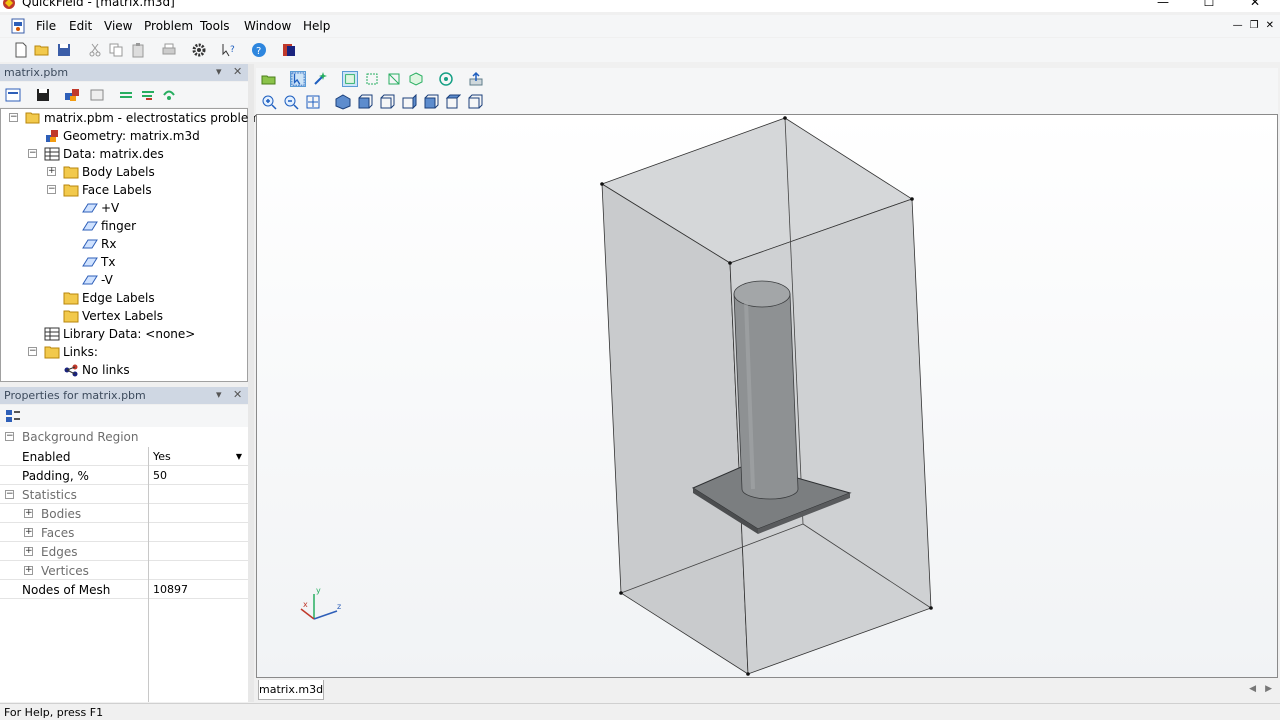 This screenshot has height=720, width=1280. Describe the element at coordinates (138, 50) in the screenshot. I see `paste-icon` at that location.